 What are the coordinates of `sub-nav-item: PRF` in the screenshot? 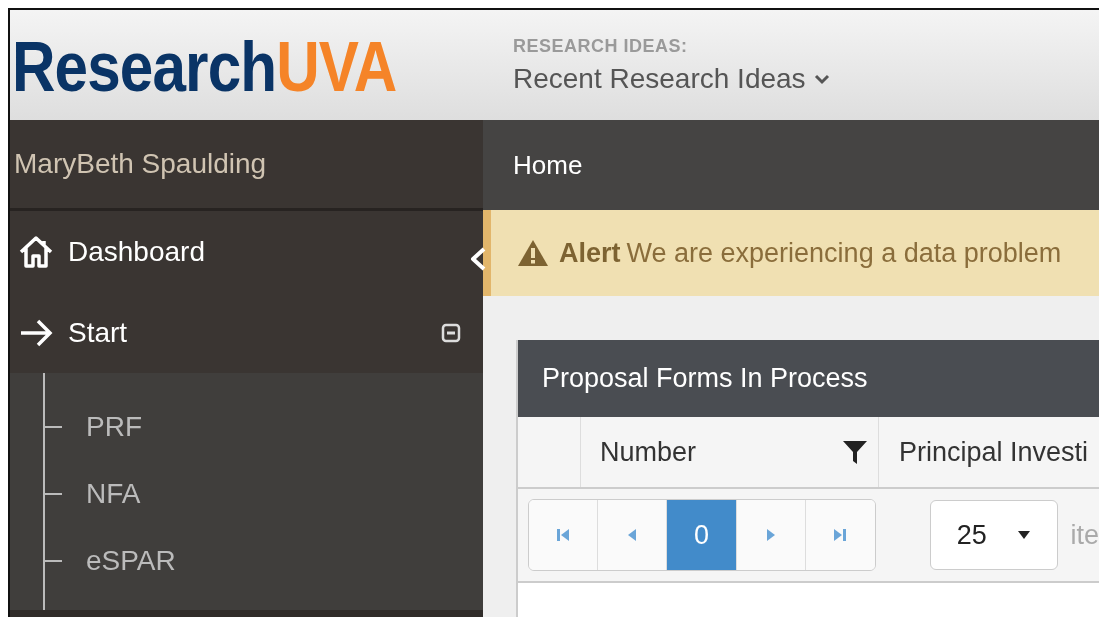 It's located at (114, 426).